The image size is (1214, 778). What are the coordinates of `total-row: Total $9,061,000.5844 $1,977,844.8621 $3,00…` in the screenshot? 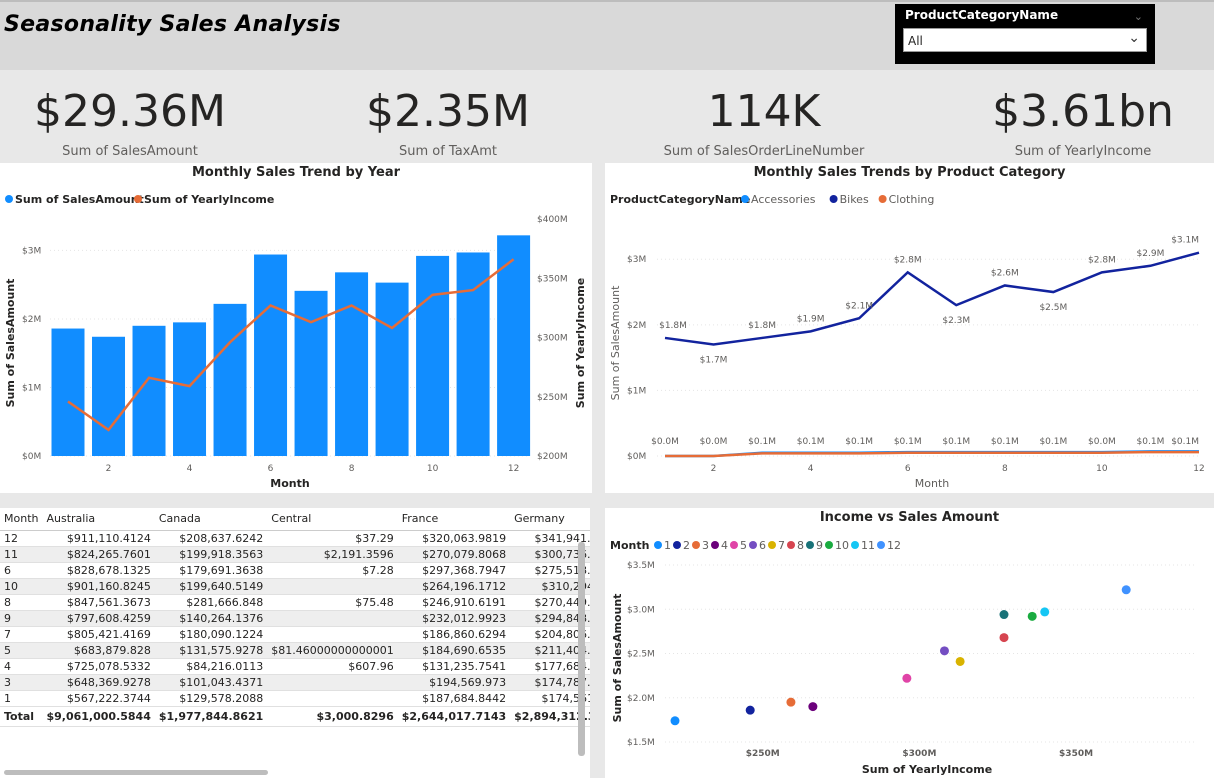 It's located at (295, 716).